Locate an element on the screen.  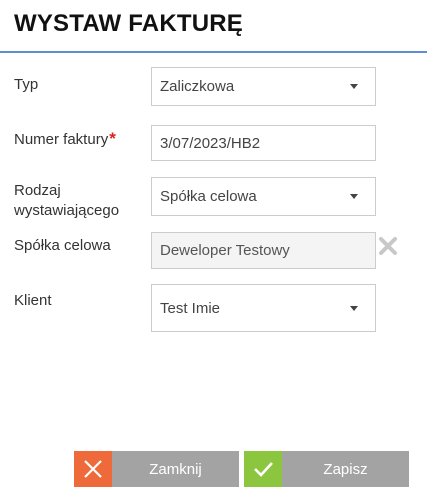
special-company-field: Deweloper Testowy is located at coordinates (263, 250).